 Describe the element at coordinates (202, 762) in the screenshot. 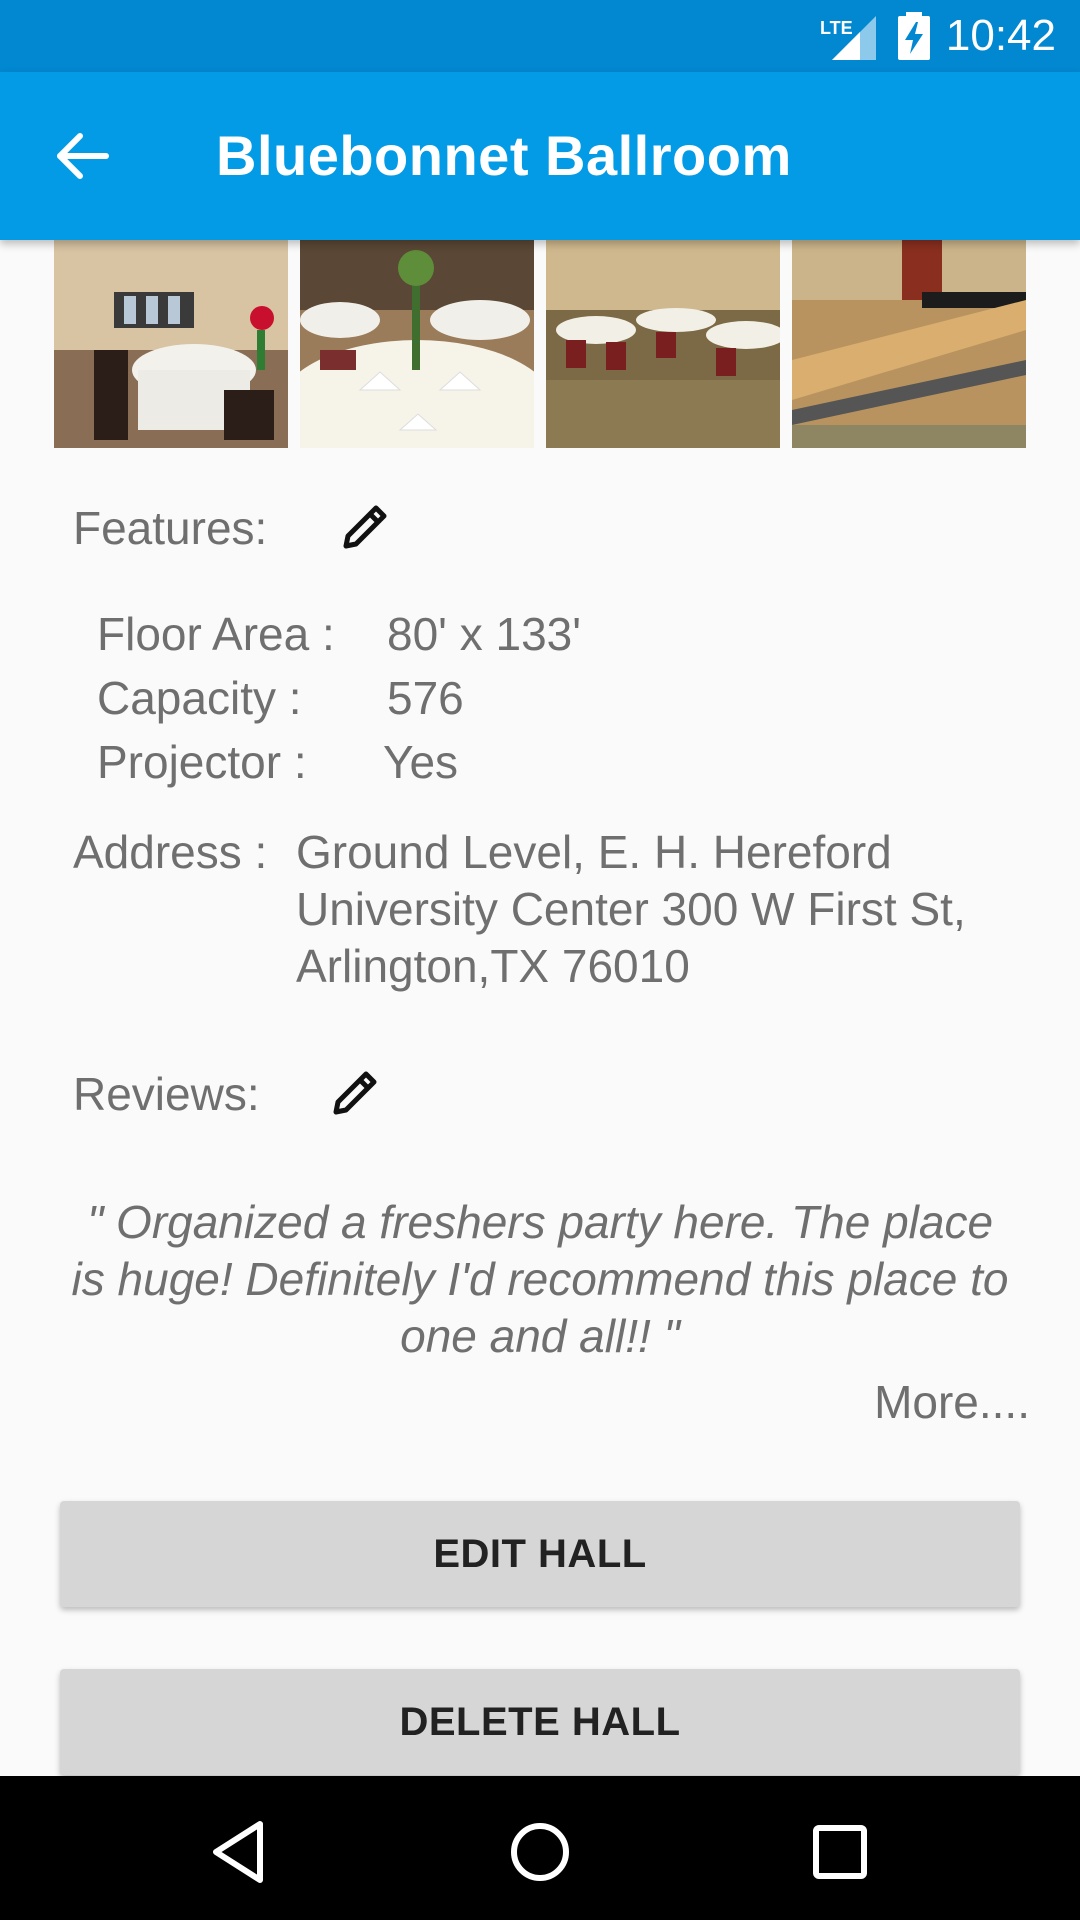

I see `projector-label: Projector :` at that location.